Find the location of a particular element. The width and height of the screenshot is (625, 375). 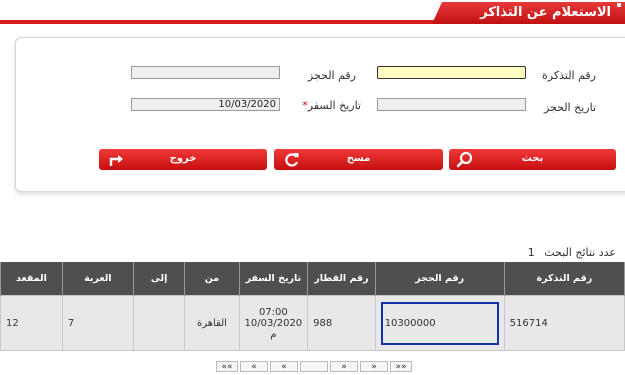

pager-next: » is located at coordinates (344, 366).